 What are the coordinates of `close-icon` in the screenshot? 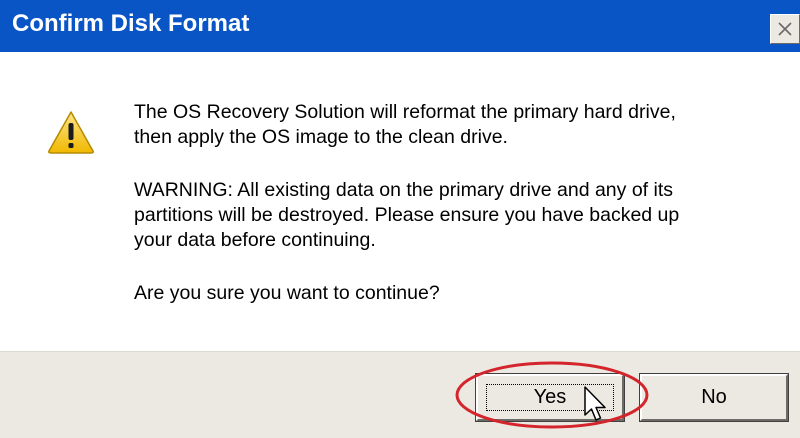 It's located at (785, 29).